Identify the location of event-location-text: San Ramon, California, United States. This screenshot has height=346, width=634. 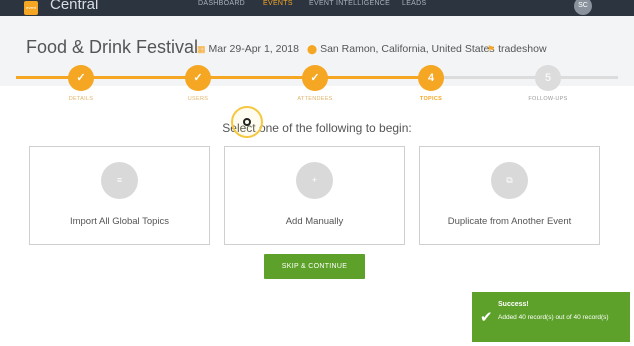
(407, 49).